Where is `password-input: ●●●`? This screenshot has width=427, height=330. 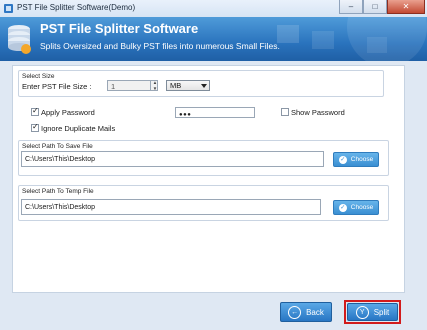
password-input: ●●● is located at coordinates (215, 112).